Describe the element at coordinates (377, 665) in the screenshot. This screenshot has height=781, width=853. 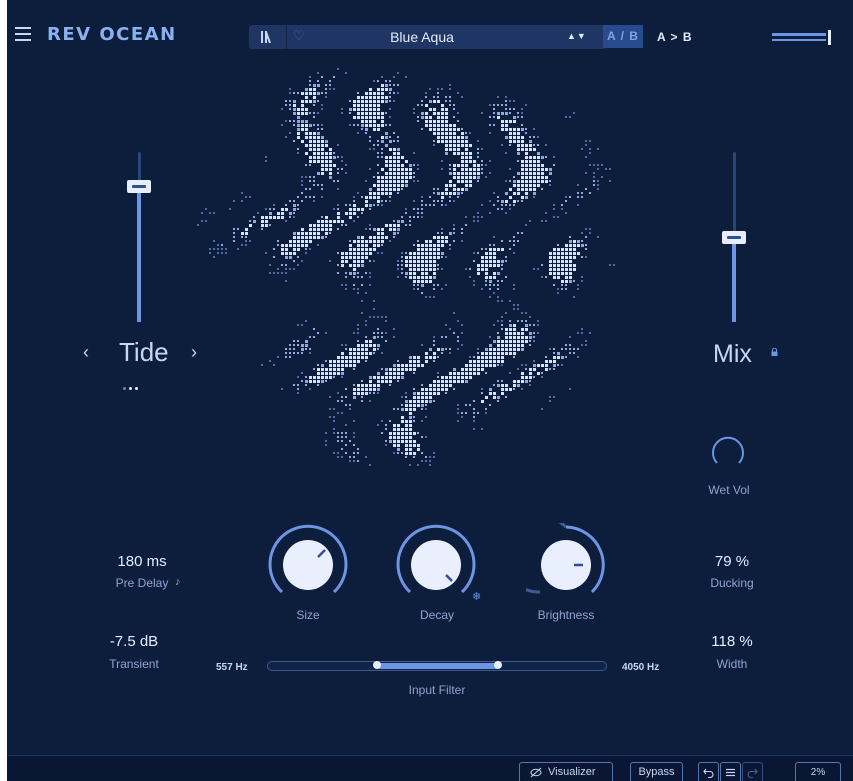
I see `filter-low-handle` at that location.